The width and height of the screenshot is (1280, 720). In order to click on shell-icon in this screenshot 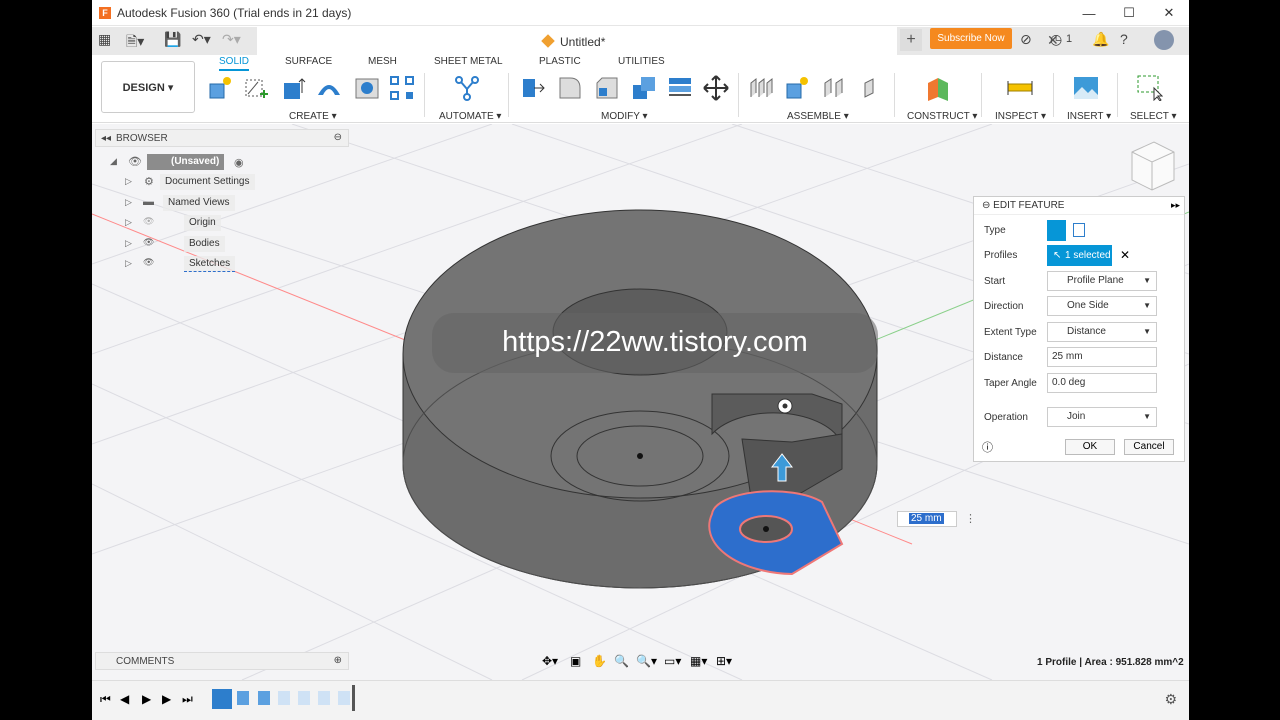, I will do `click(644, 88)`.